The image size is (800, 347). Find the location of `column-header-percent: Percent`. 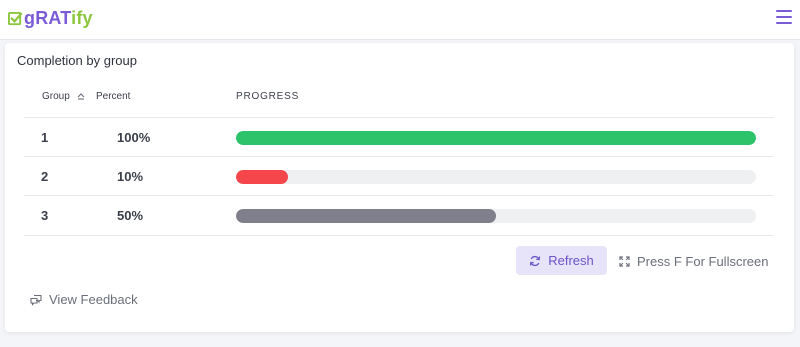

column-header-percent: Percent is located at coordinates (113, 96).